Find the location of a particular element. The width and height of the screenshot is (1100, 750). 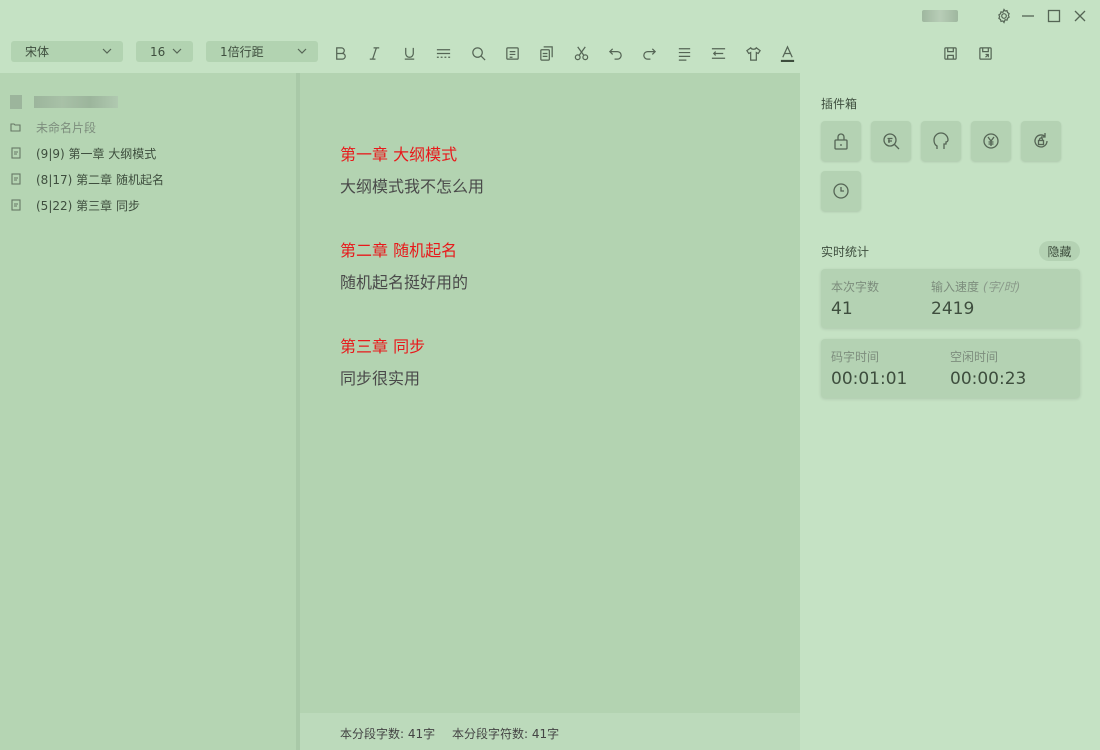

idle-time-value: 00:00:23 is located at coordinates (988, 379).